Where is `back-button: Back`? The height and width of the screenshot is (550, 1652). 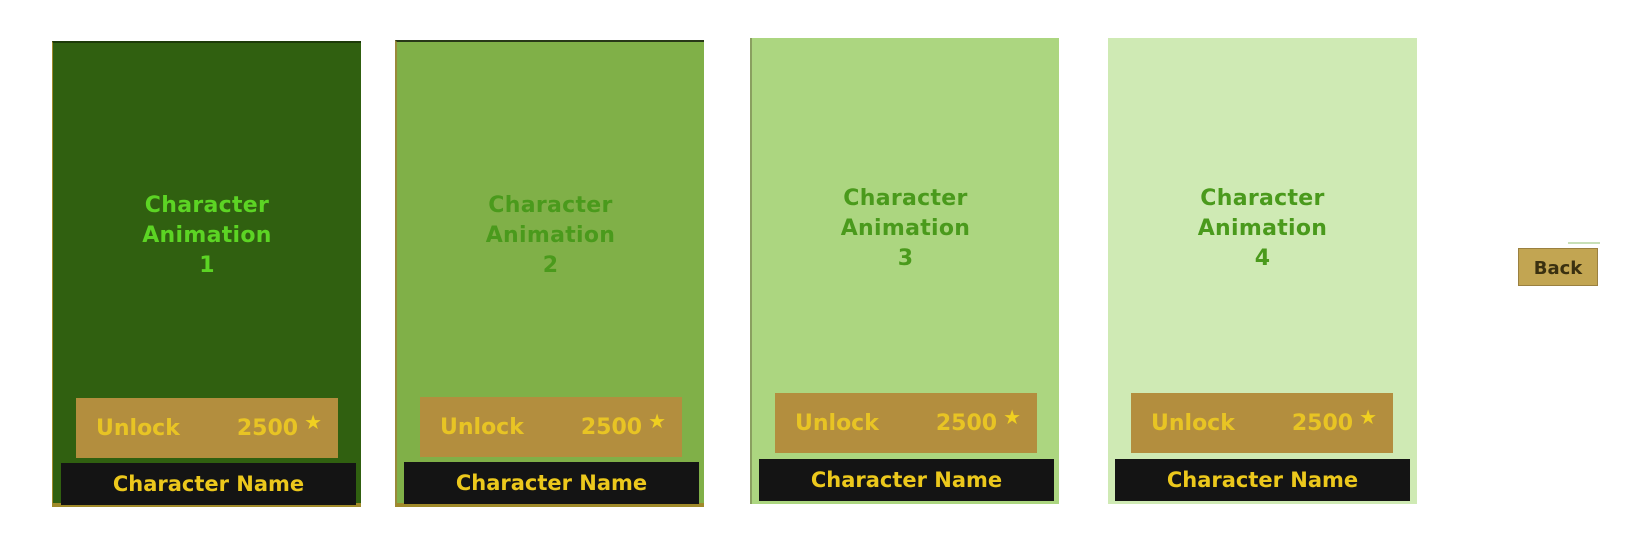 back-button: Back is located at coordinates (1558, 267).